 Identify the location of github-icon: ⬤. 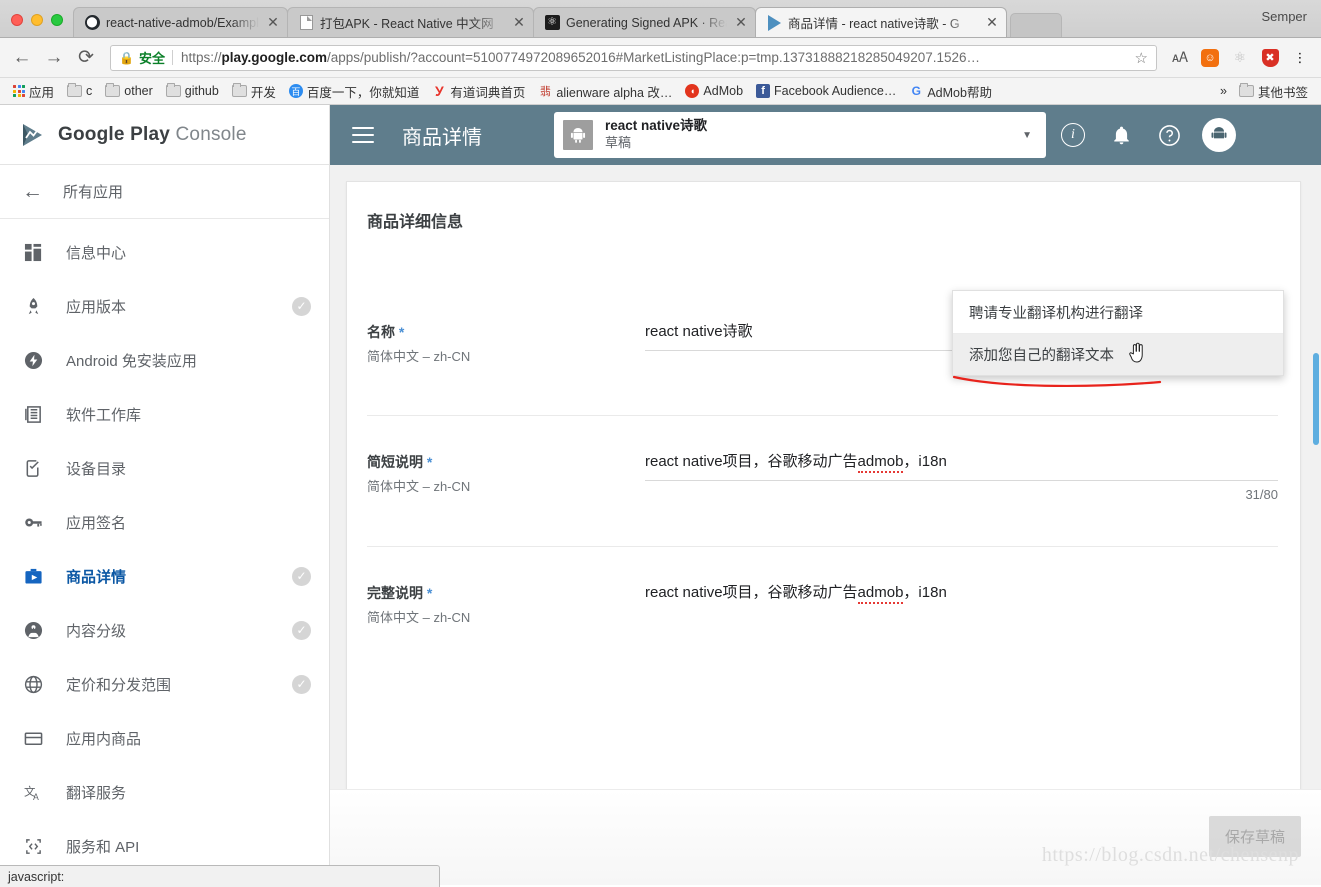
(92, 23).